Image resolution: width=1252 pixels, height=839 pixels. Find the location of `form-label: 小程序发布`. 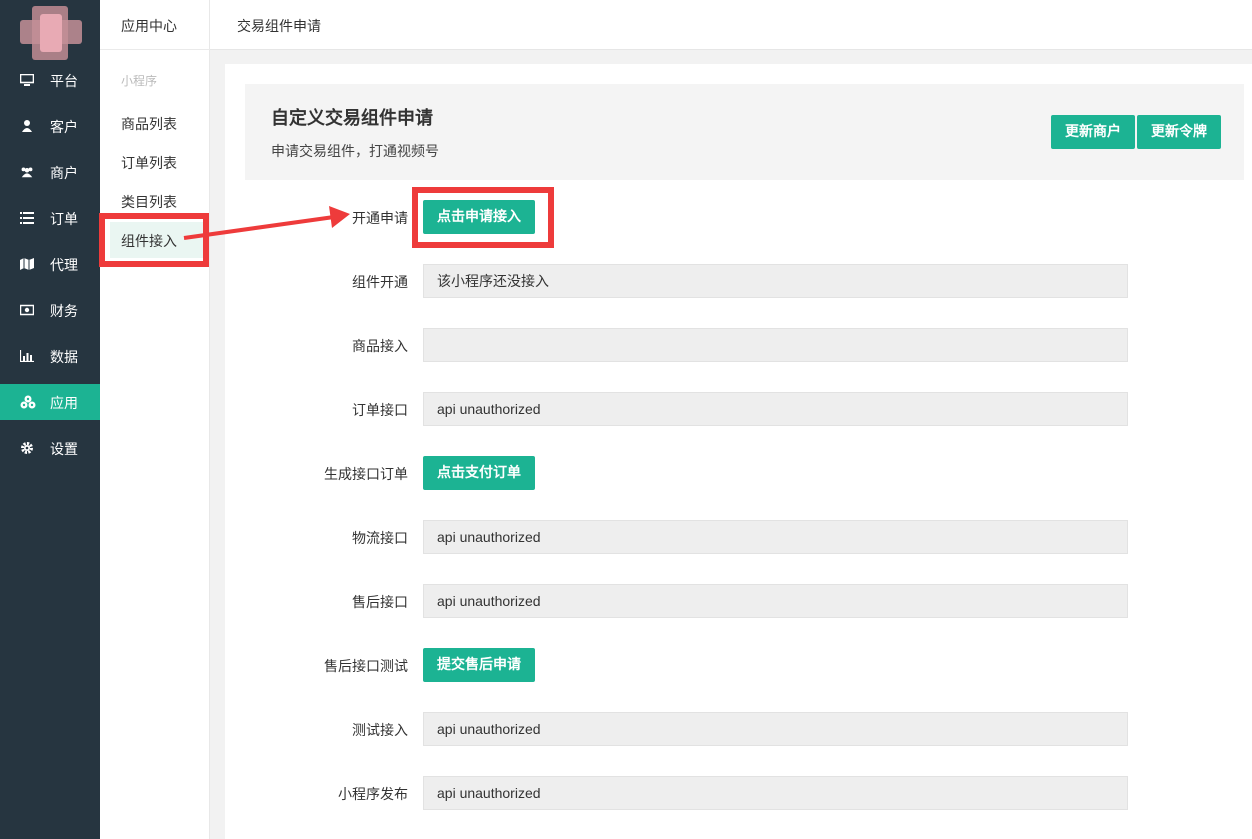

form-label: 小程序发布 is located at coordinates (373, 795).